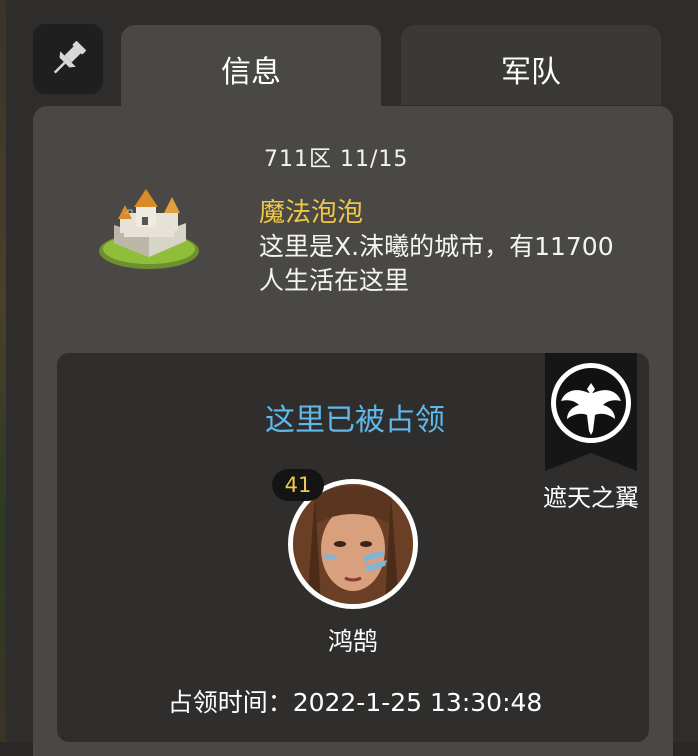 Image resolution: width=698 pixels, height=756 pixels. I want to click on tab-army-label: 军队, so click(531, 72).